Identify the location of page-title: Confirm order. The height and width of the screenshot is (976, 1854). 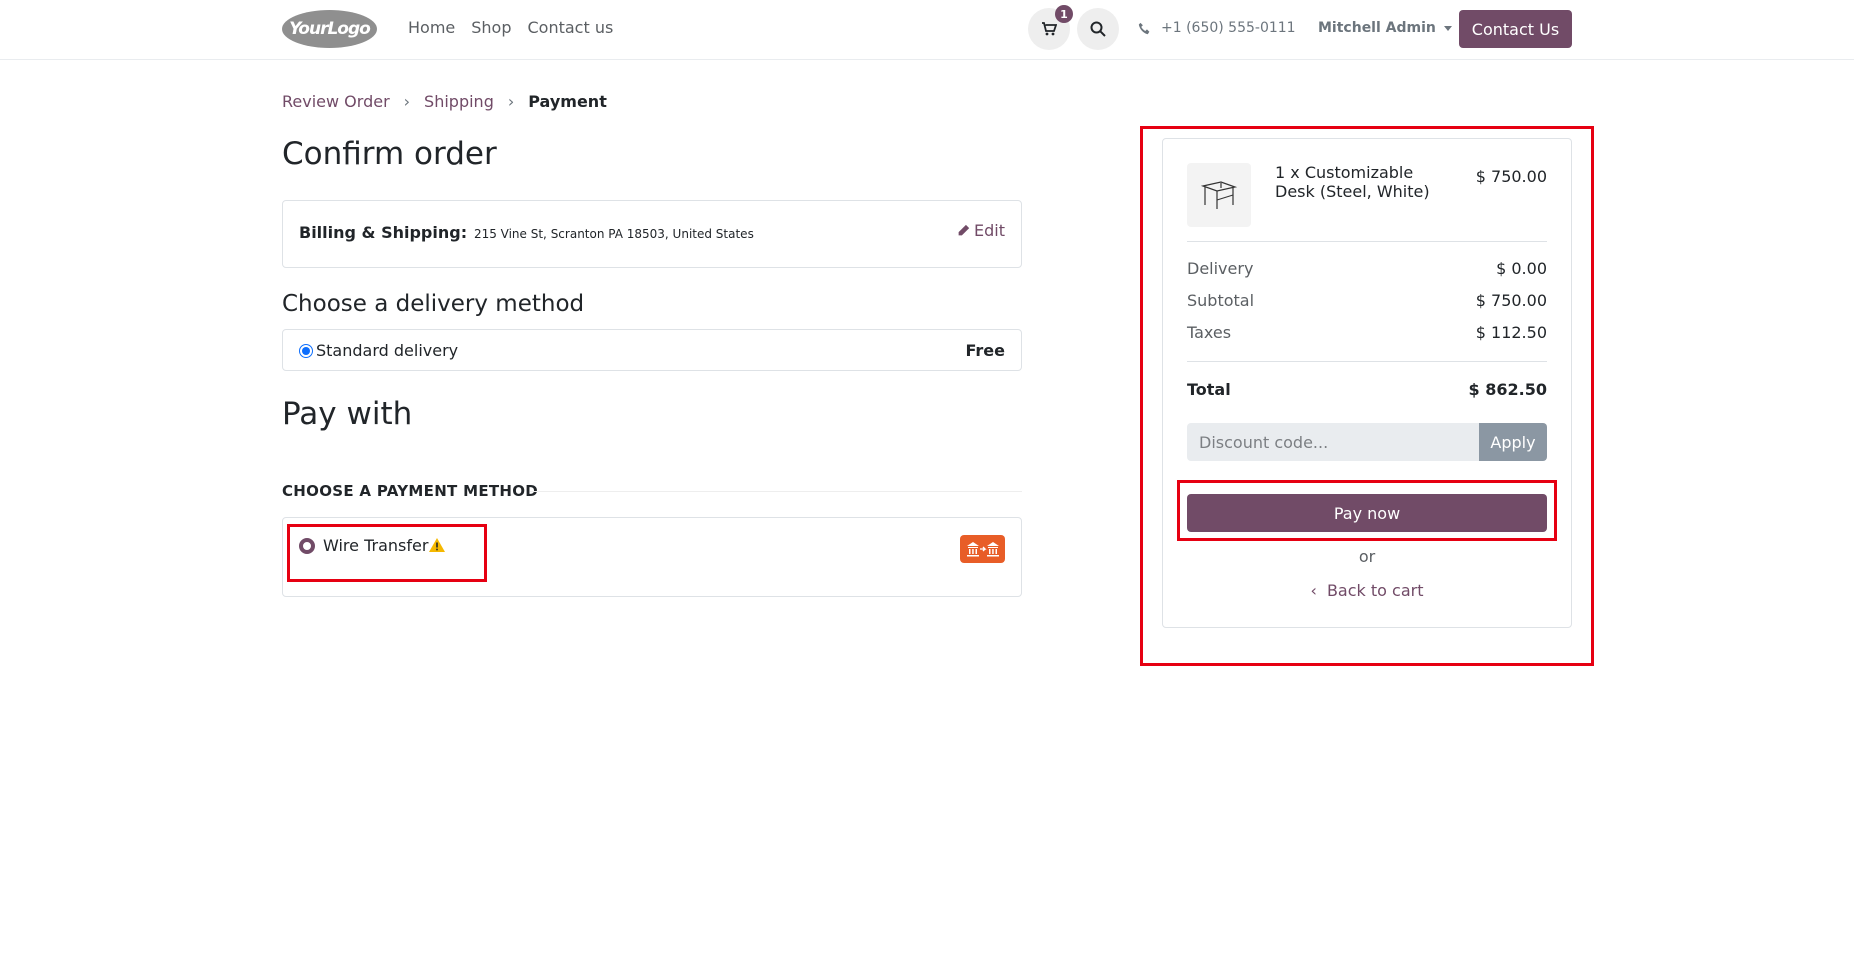
(389, 154).